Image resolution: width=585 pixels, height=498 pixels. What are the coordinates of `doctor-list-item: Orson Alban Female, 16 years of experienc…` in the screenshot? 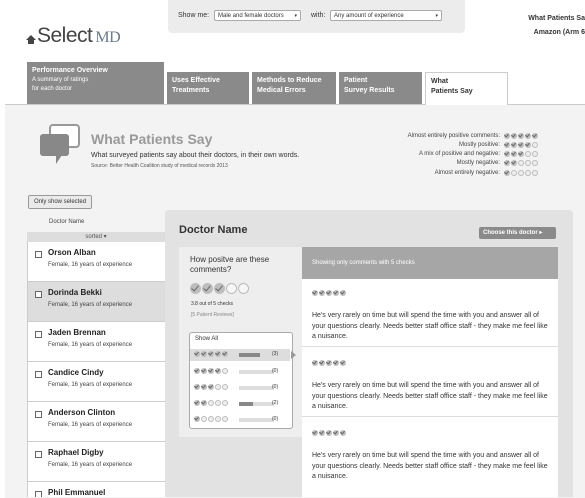 It's located at (97, 262).